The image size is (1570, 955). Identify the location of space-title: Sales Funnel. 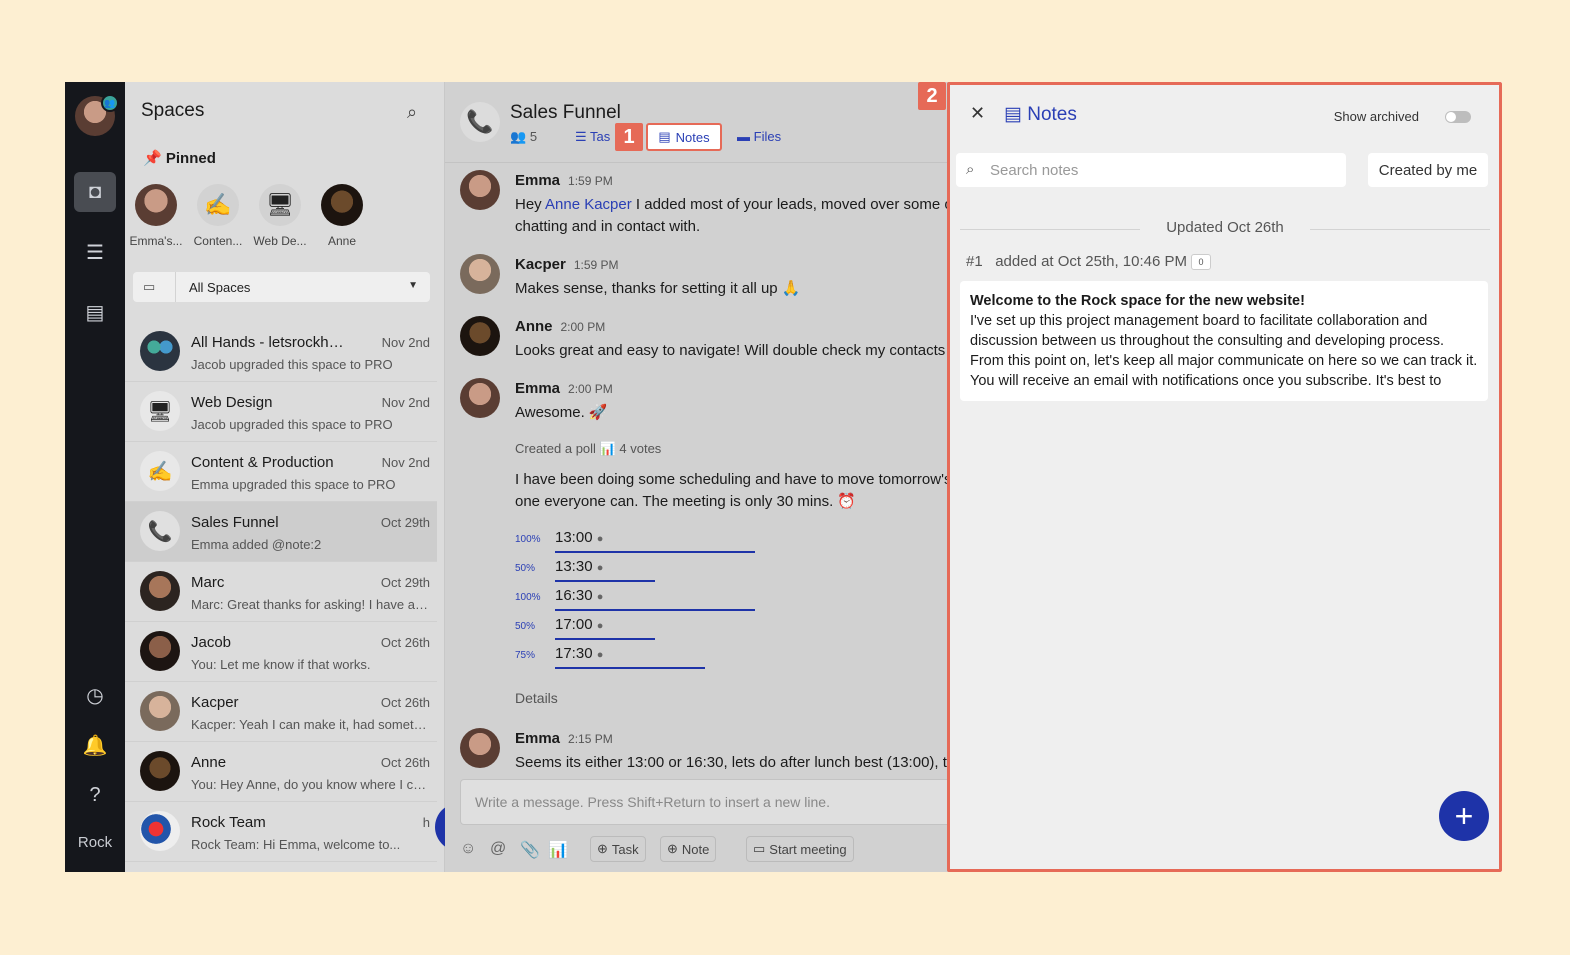
(235, 522).